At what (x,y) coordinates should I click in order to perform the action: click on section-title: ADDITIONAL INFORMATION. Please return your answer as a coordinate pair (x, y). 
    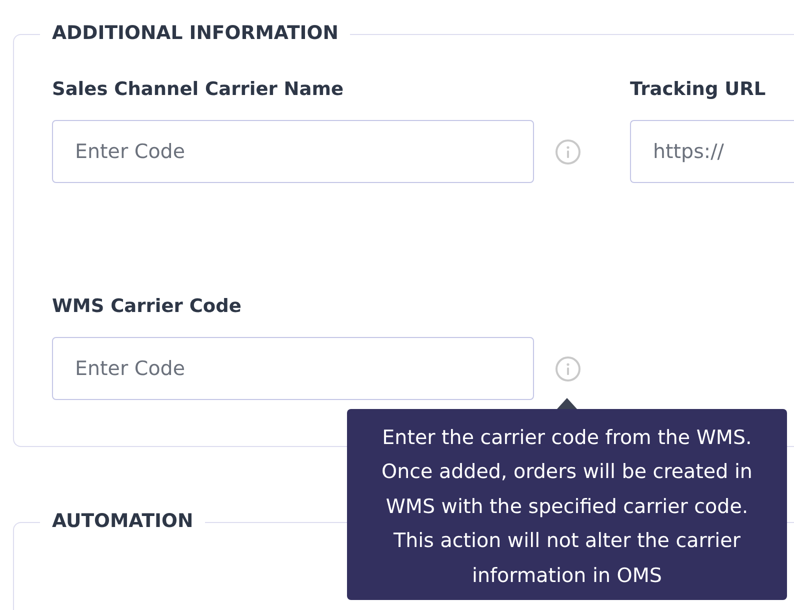
    Looking at the image, I should click on (195, 34).